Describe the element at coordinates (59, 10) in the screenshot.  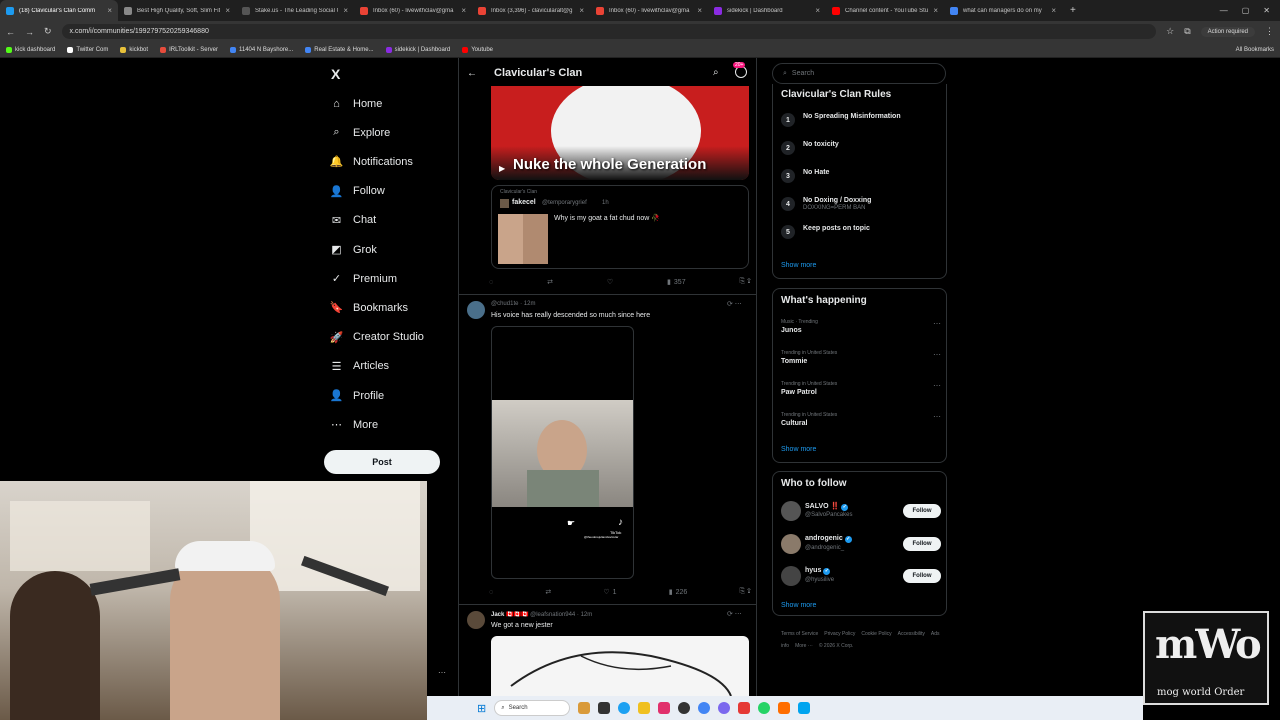
I see `browser-tab: (18) Clavicular's Clan Comm ×` at that location.